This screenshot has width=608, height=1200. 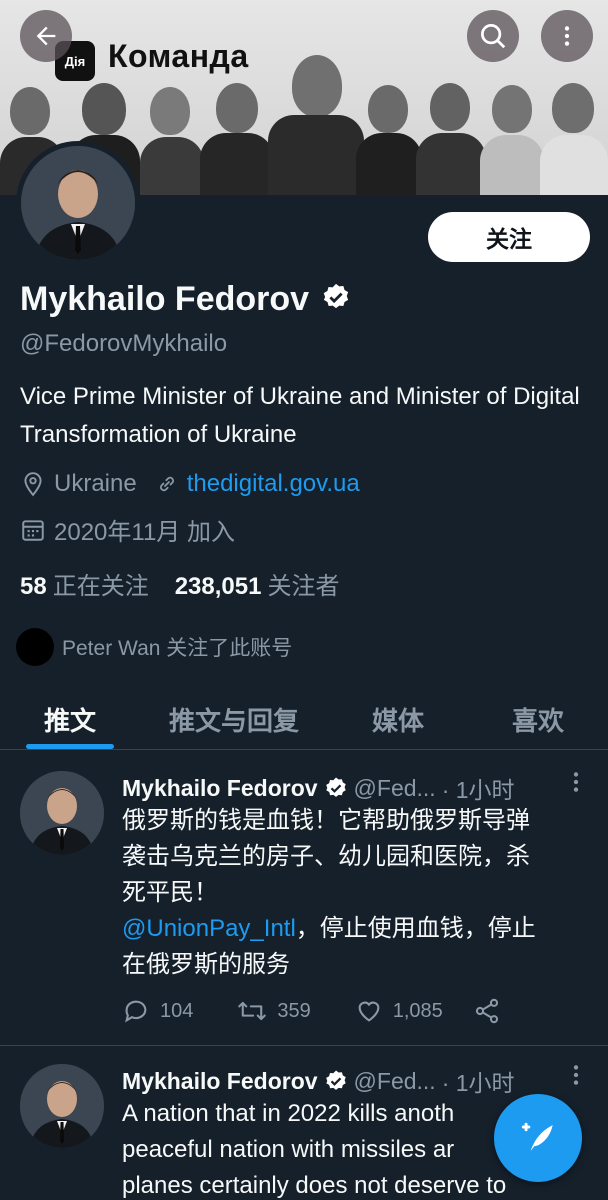 What do you see at coordinates (538, 719) in the screenshot?
I see `tab-likes: 喜欢` at bounding box center [538, 719].